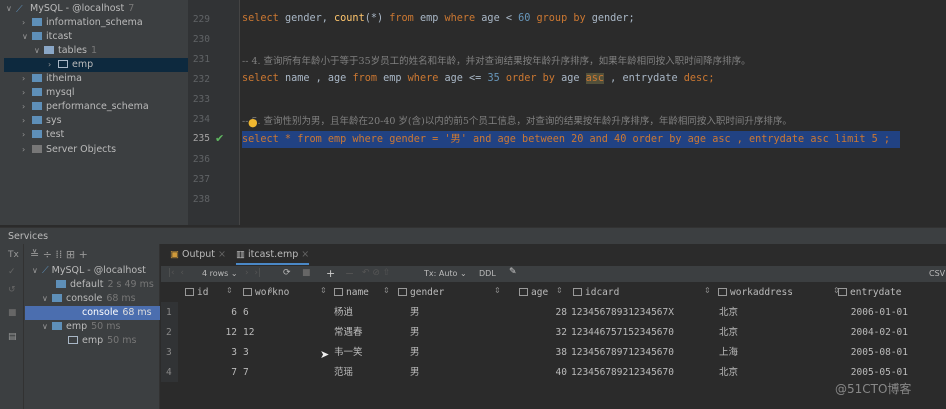 The width and height of the screenshot is (946, 409). Describe the element at coordinates (755, 293) in the screenshot. I see `column-header-workaddress: workaddress` at that location.